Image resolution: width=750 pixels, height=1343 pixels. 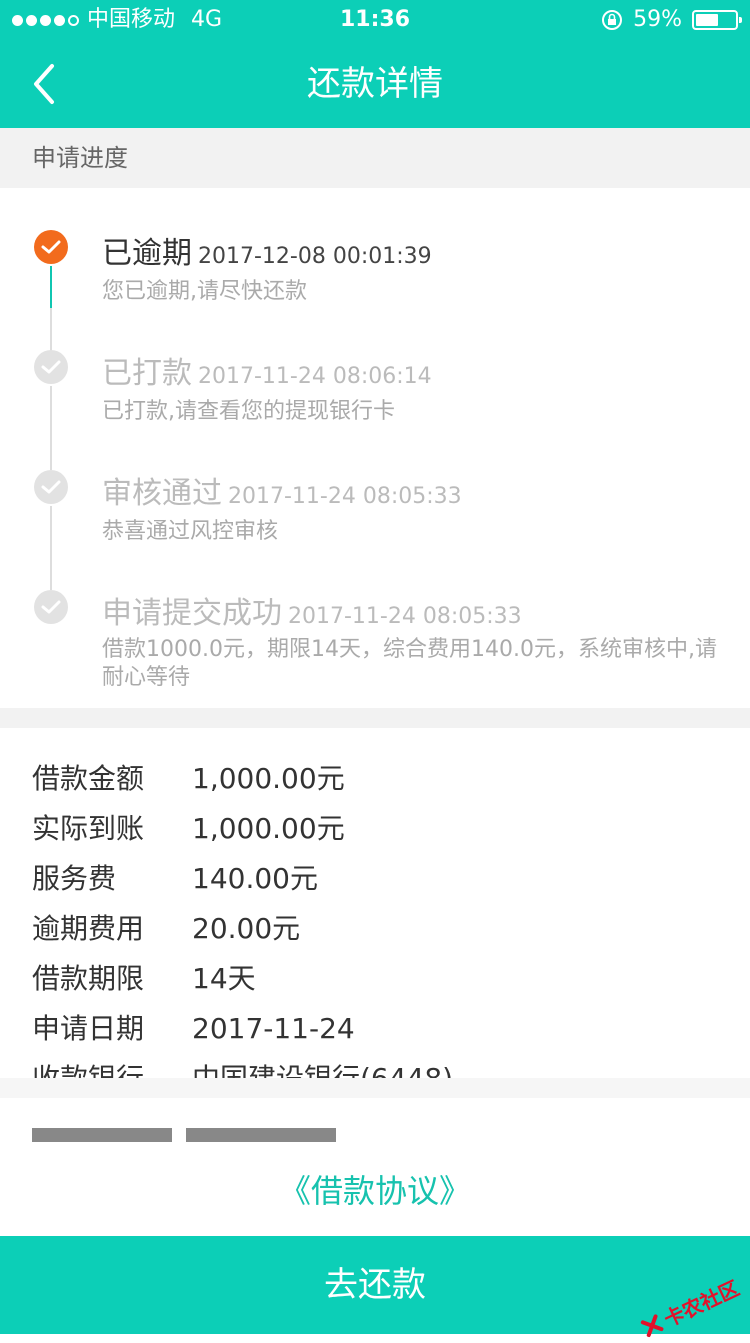 What do you see at coordinates (255, 878) in the screenshot?
I see `detail-value: 140.00元` at bounding box center [255, 878].